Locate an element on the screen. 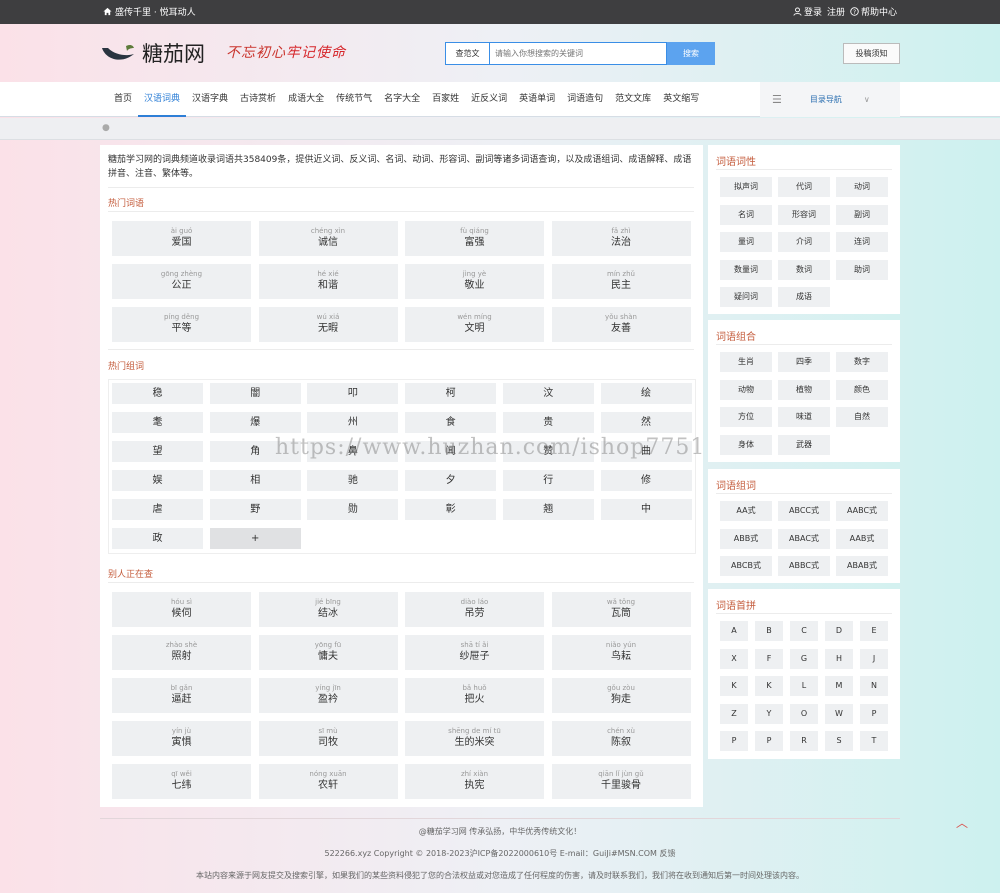 This screenshot has height=893, width=1000. char-cell: 勋 is located at coordinates (353, 509).